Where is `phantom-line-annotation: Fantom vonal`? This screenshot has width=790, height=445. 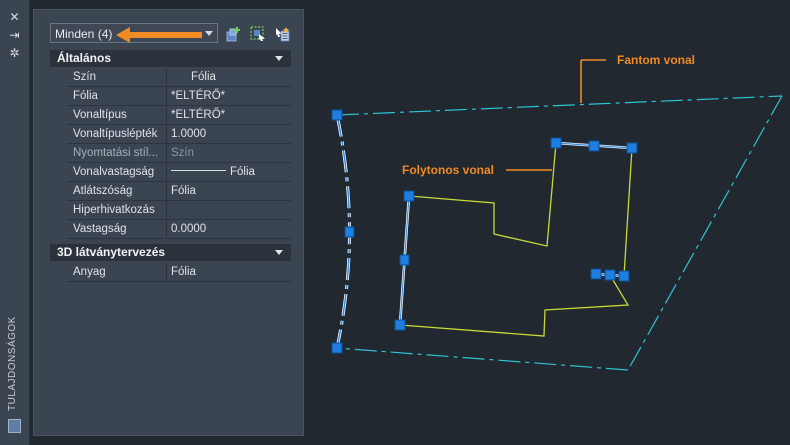 phantom-line-annotation: Fantom vonal is located at coordinates (656, 60).